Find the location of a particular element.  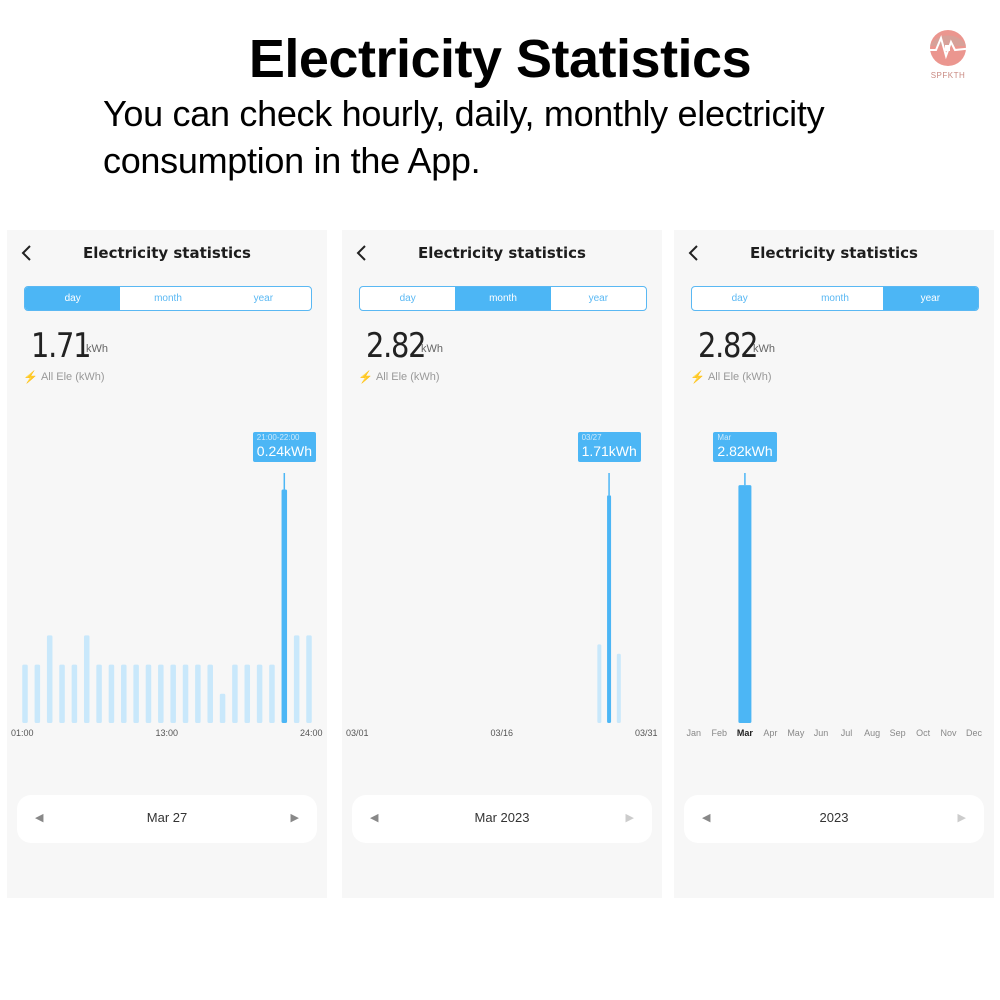

x-tick-label: 03/31 is located at coordinates (646, 733).